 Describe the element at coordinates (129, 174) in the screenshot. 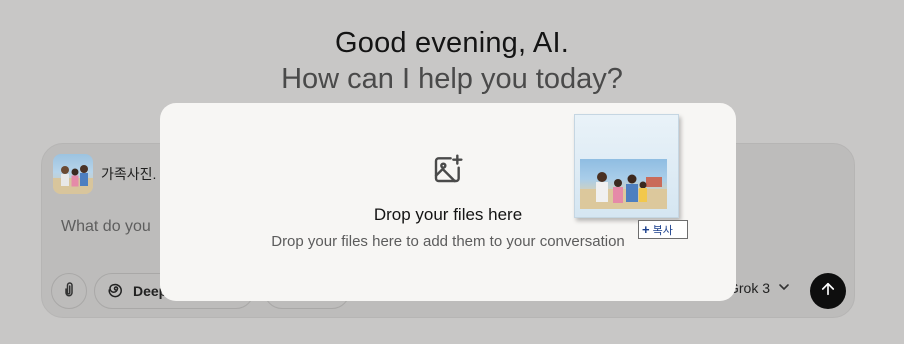

I see `attachment-filename: 가족사진.` at that location.